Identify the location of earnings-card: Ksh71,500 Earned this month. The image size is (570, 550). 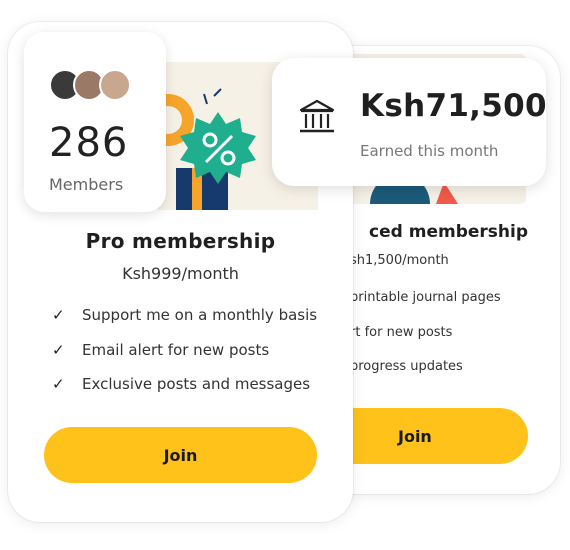
(409, 122).